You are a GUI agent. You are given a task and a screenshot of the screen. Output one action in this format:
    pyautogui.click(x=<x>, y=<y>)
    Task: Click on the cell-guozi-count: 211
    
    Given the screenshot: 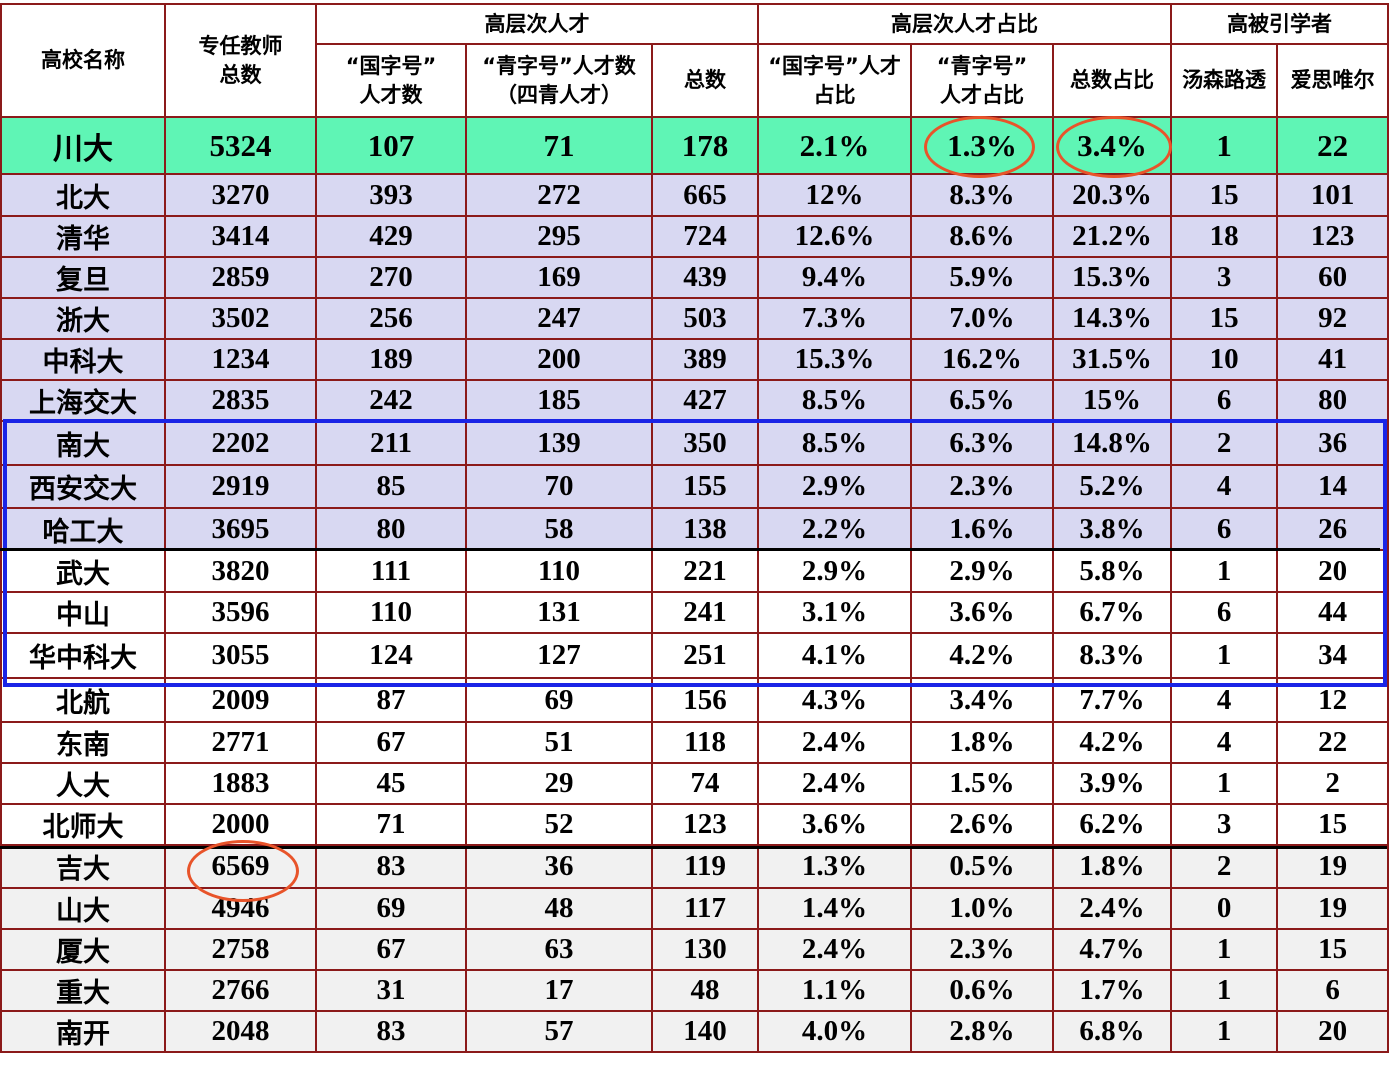 What is the action you would take?
    pyautogui.click(x=391, y=443)
    